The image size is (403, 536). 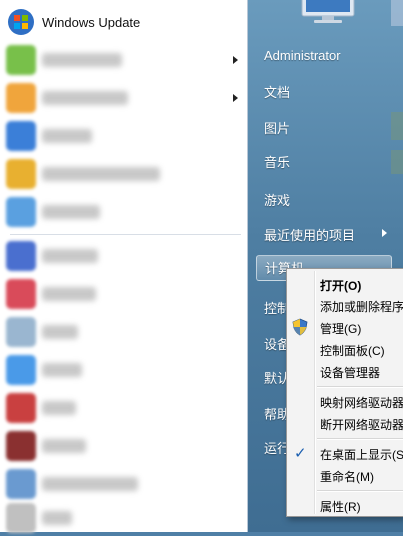 What do you see at coordinates (350, 372) in the screenshot?
I see `menu-item-device-manager: 设备管理器` at bounding box center [350, 372].